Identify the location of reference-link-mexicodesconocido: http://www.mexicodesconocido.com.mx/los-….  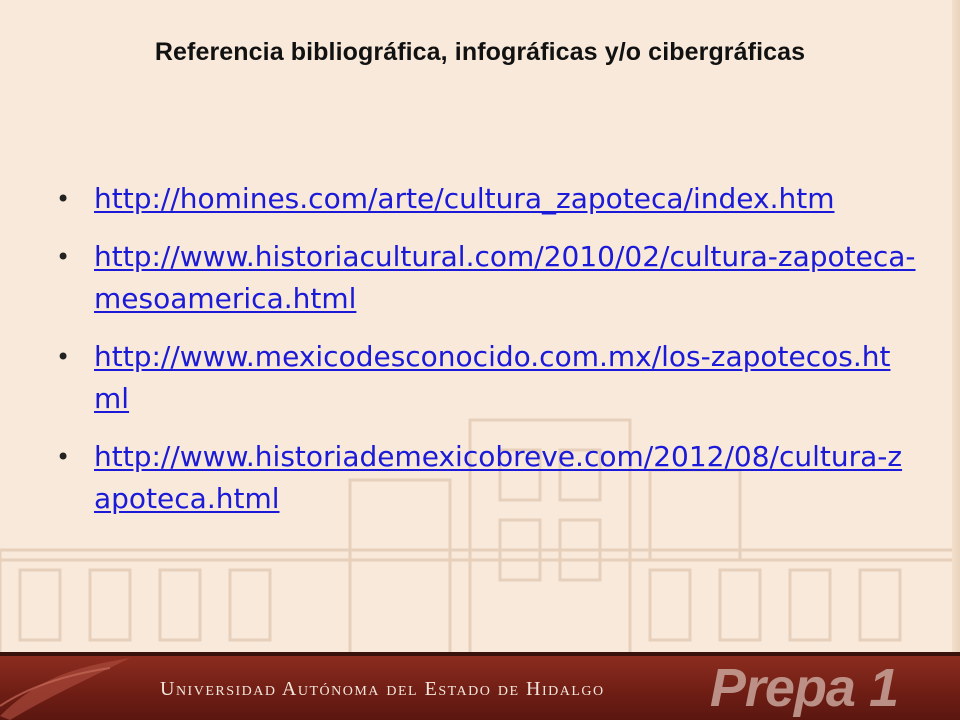
(492, 377).